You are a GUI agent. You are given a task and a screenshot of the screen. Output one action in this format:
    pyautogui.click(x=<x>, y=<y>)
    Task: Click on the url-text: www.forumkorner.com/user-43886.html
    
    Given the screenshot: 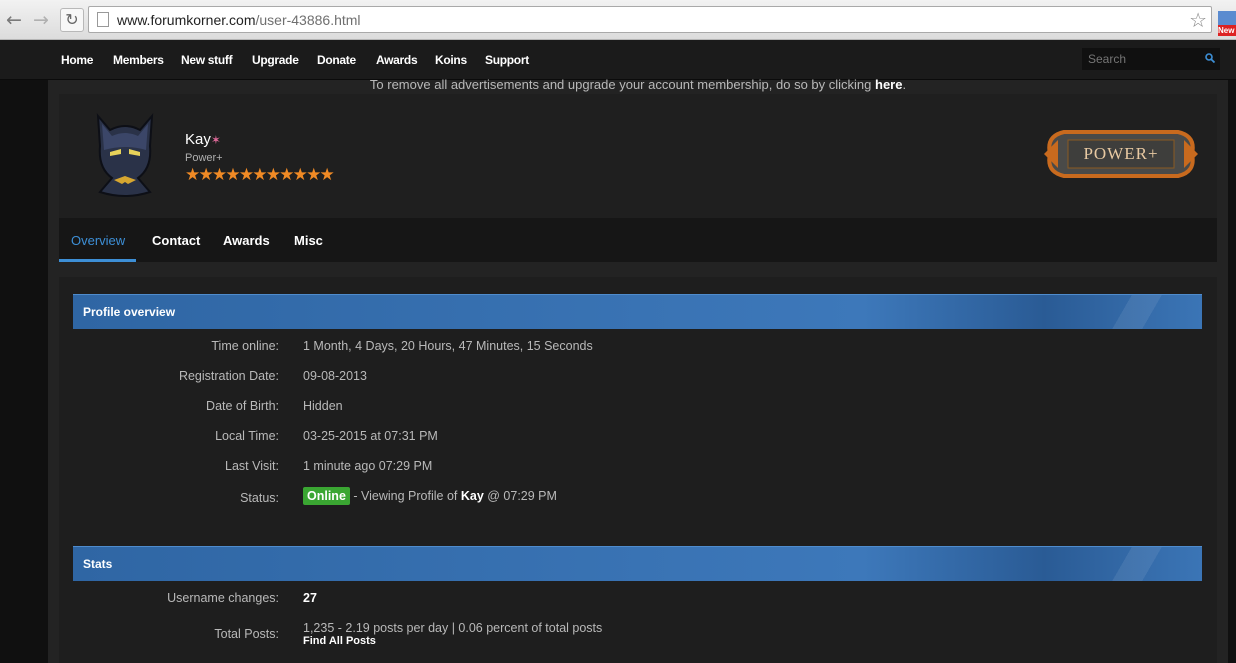 What is the action you would take?
    pyautogui.click(x=239, y=20)
    